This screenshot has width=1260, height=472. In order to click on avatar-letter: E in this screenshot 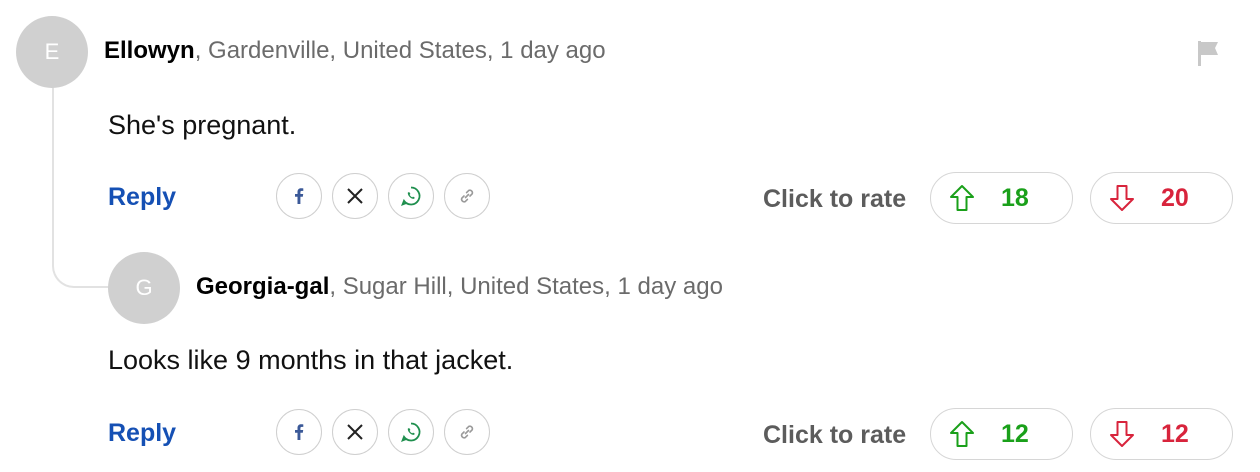, I will do `click(52, 51)`.